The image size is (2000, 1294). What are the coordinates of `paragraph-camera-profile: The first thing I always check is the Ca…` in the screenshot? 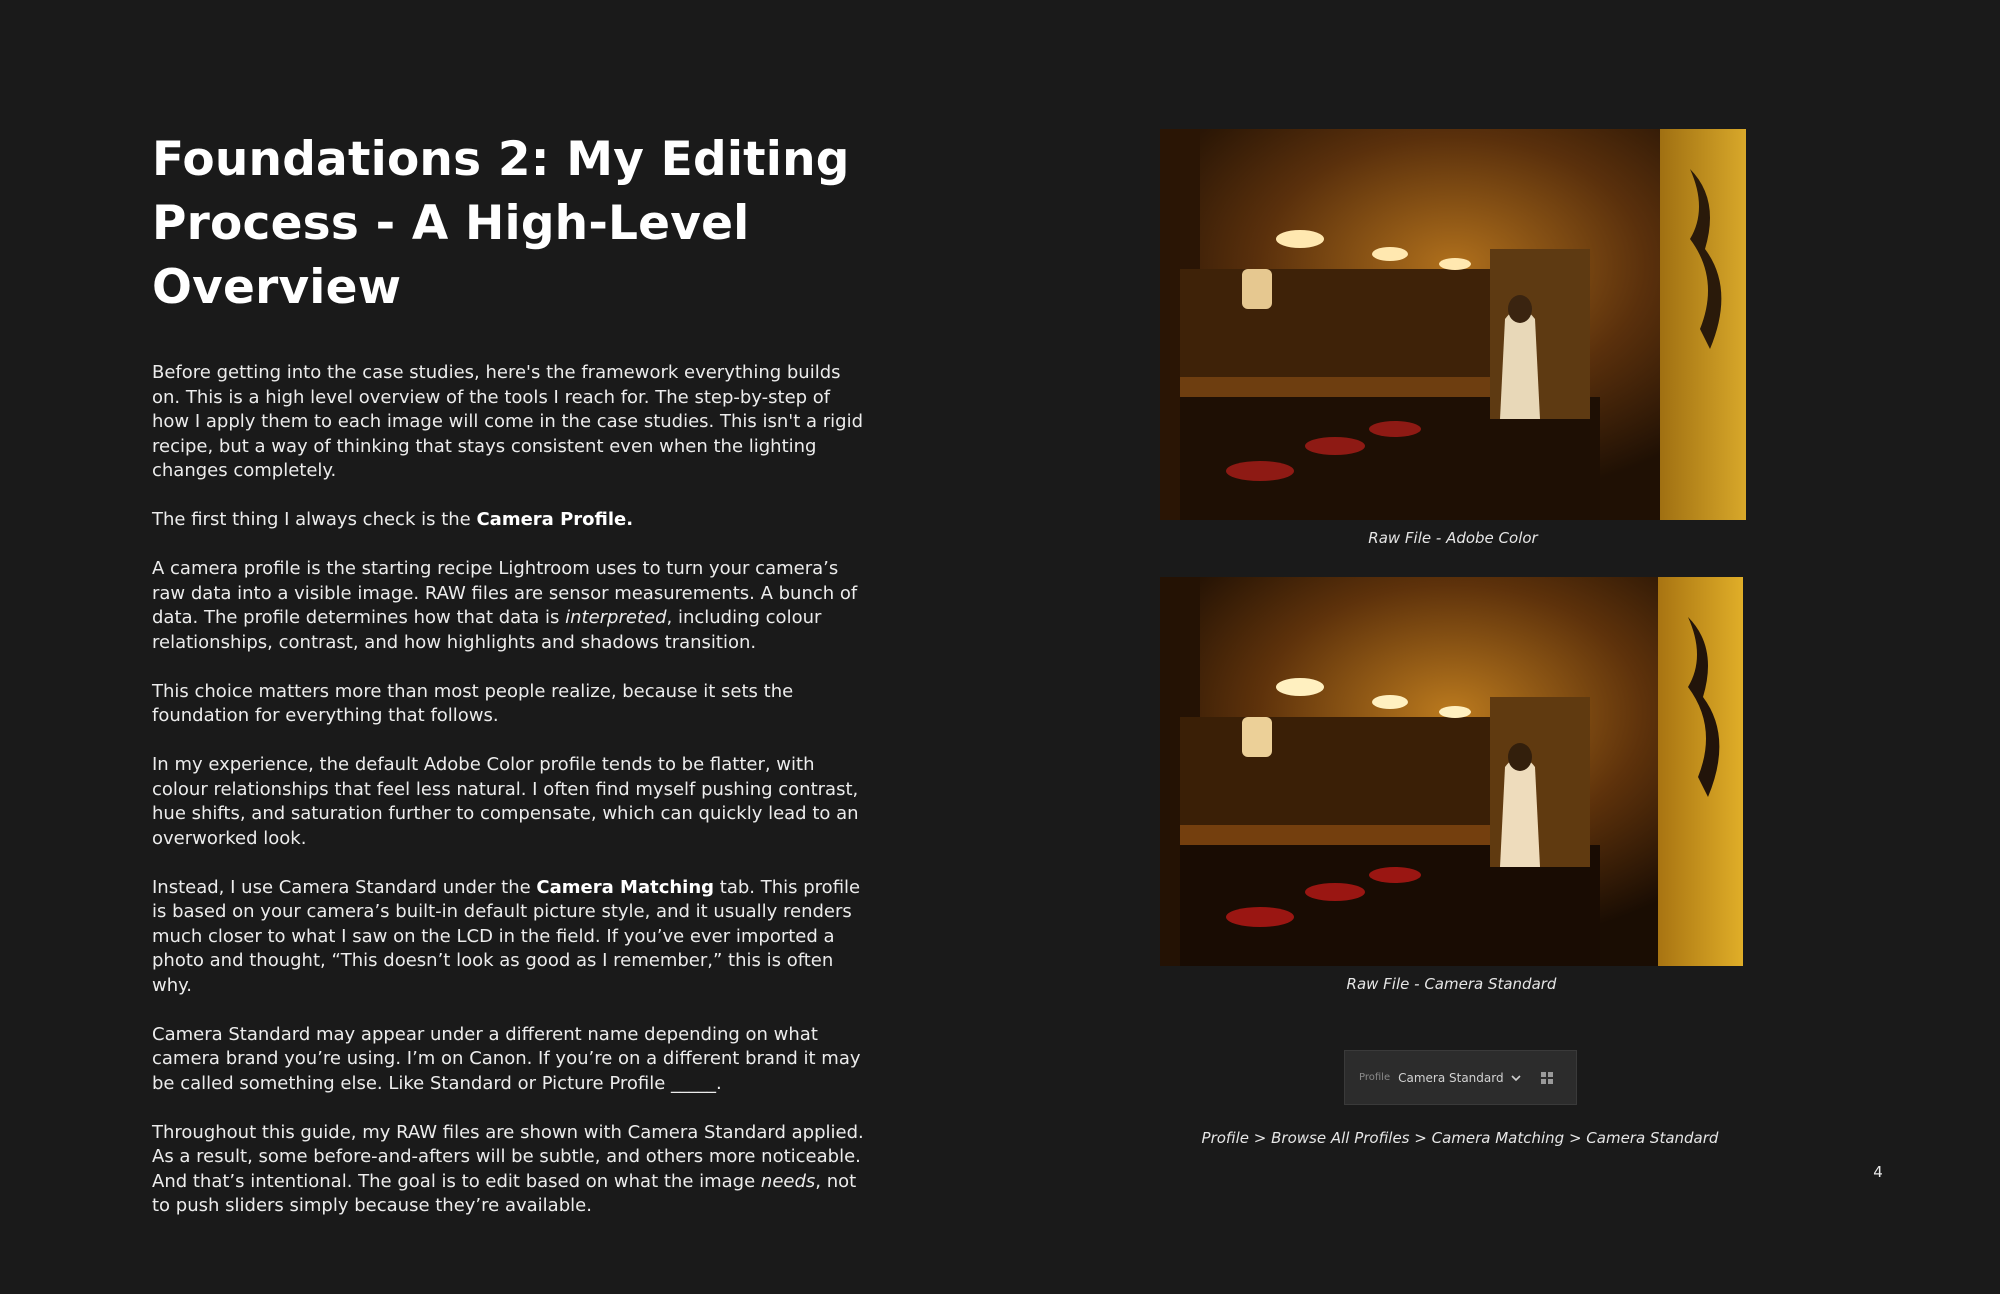 It's located at (509, 520).